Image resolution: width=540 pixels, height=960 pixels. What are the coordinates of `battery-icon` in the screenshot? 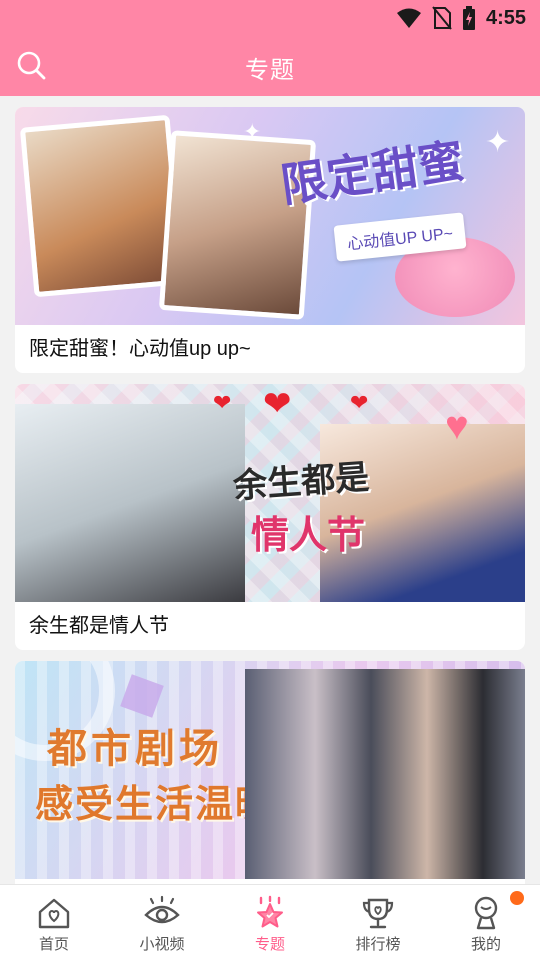 It's located at (468, 18).